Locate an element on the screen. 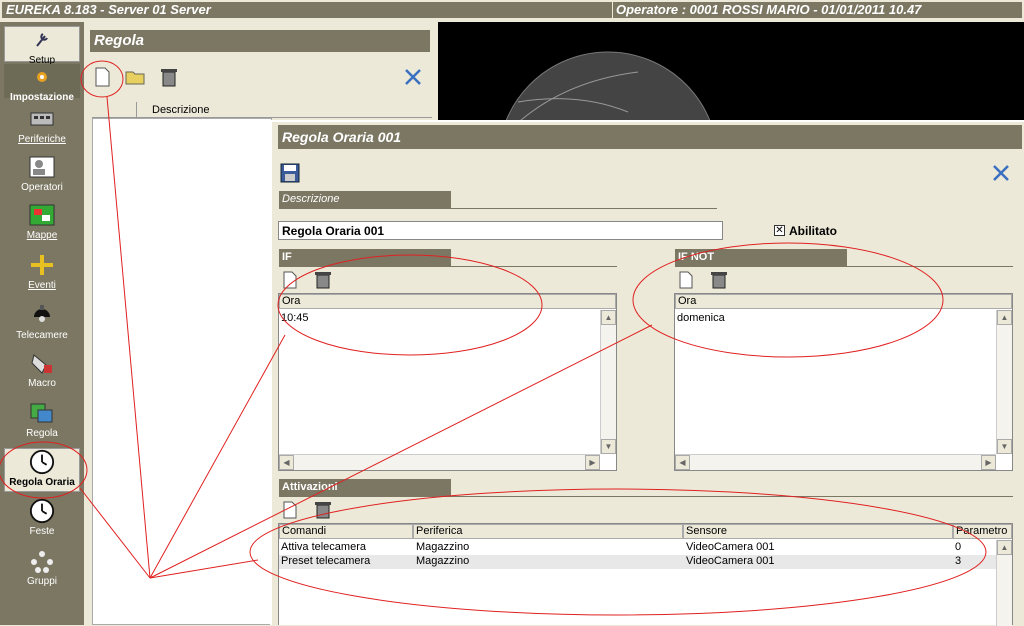  new-document-icon is located at coordinates (290, 510).